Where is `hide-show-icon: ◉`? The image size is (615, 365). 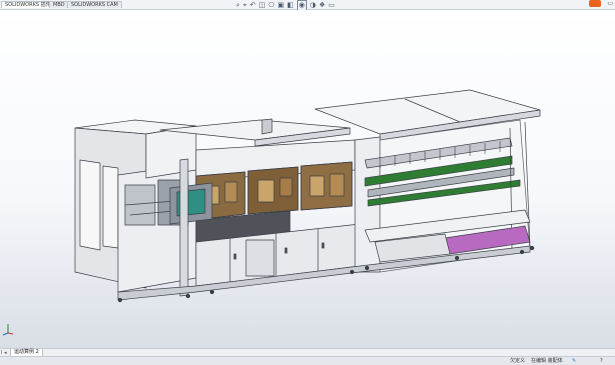 hide-show-icon: ◉ is located at coordinates (301, 5).